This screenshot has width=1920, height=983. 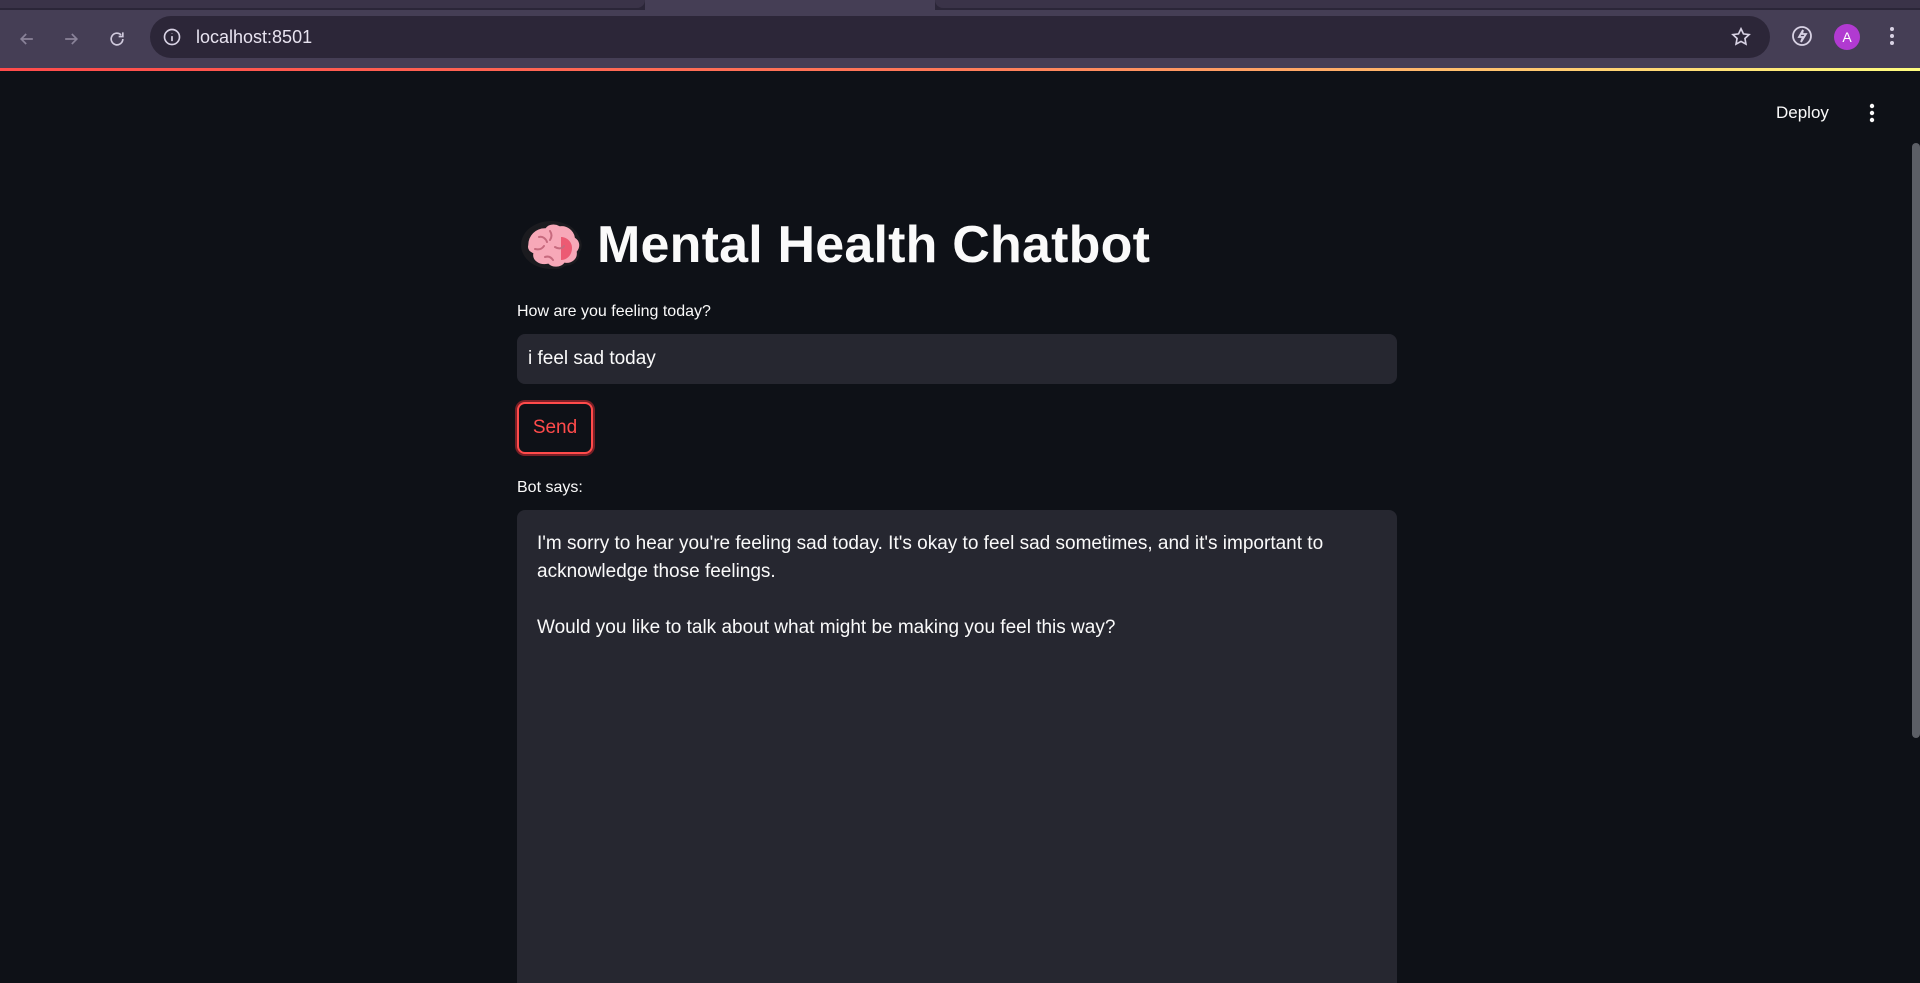 What do you see at coordinates (555, 428) in the screenshot?
I see `send-button: Send` at bounding box center [555, 428].